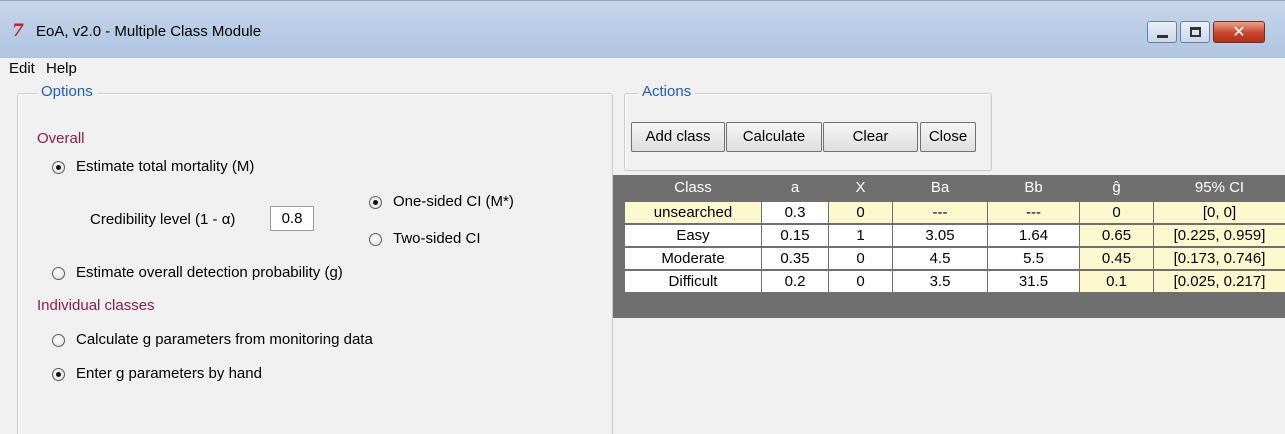 This screenshot has width=1285, height=434. I want to click on clear-button: Clear, so click(870, 137).